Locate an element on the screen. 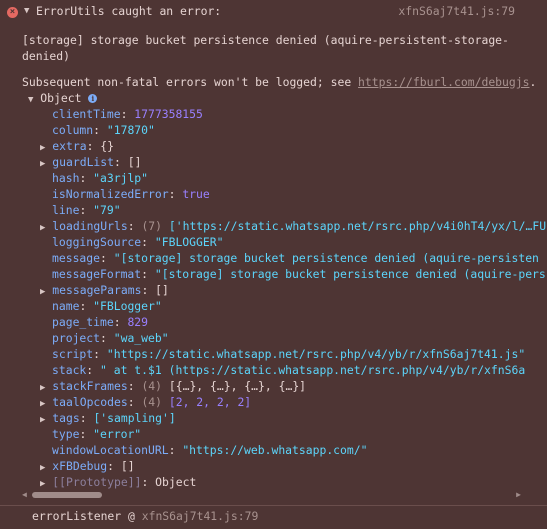 The height and width of the screenshot is (529, 547). prop-name: name: "FBLogger" is located at coordinates (107, 306).